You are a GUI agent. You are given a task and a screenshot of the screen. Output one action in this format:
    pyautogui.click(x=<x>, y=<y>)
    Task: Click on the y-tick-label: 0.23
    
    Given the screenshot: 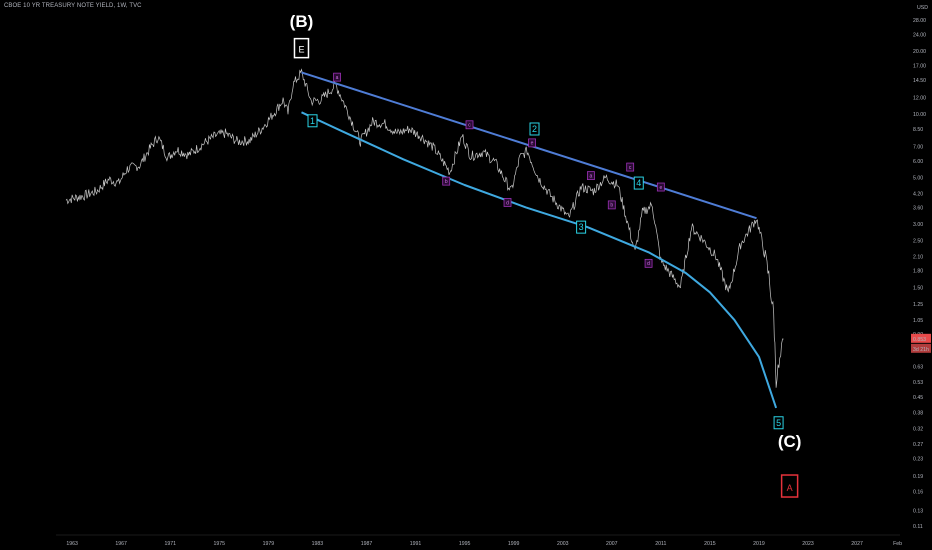 What is the action you would take?
    pyautogui.click(x=918, y=459)
    